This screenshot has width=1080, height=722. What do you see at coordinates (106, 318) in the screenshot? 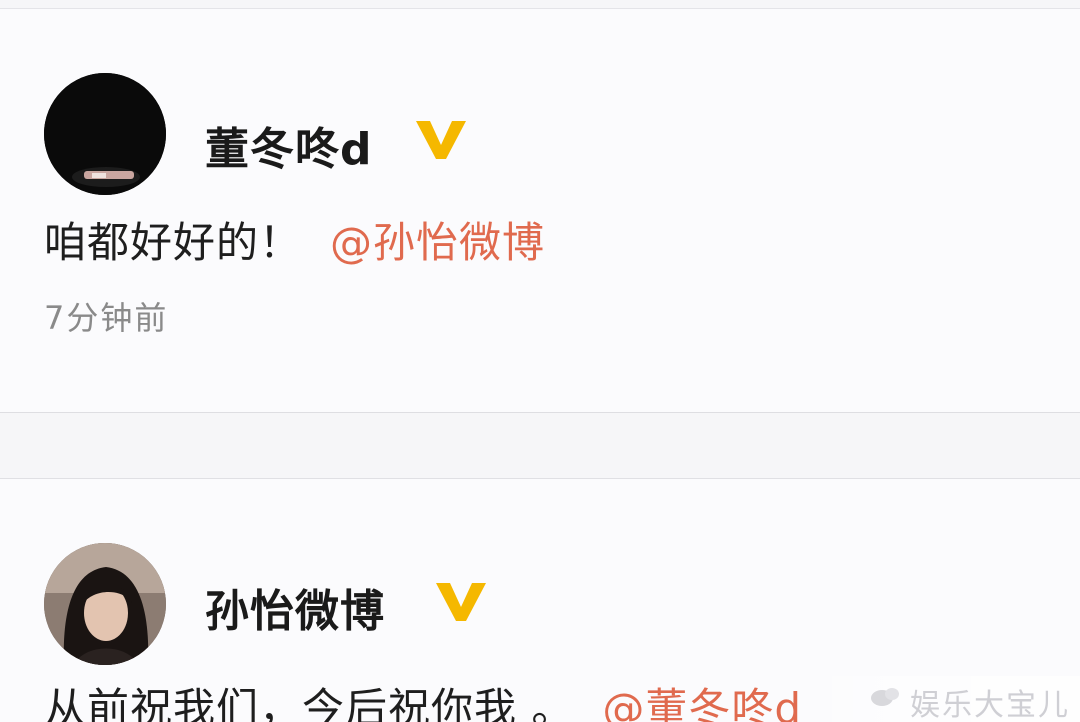
I see `timestamp: 7分钟前` at bounding box center [106, 318].